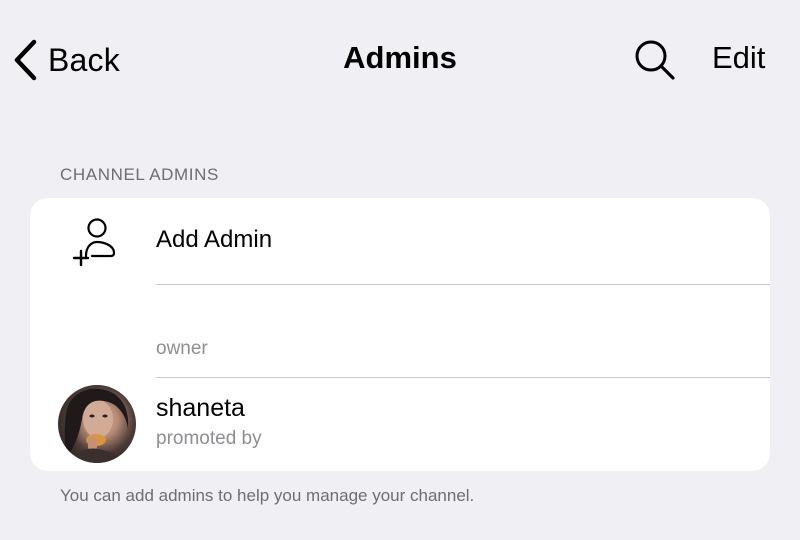 Image resolution: width=800 pixels, height=540 pixels. I want to click on row-separator, so click(463, 284).